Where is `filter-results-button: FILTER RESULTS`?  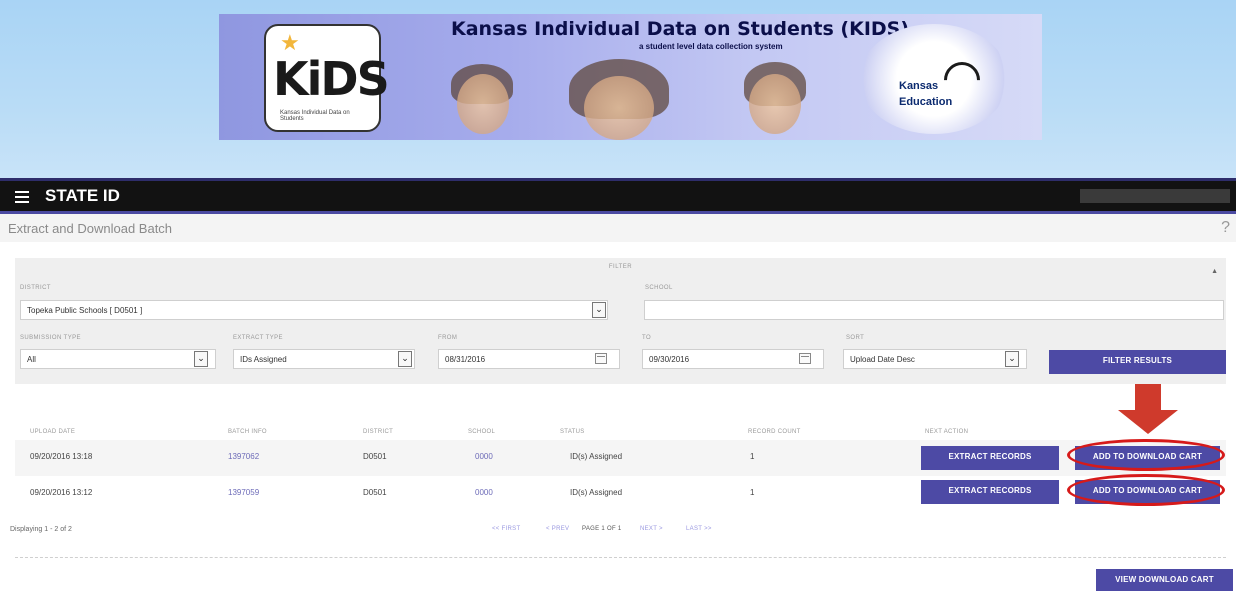 filter-results-button: FILTER RESULTS is located at coordinates (1137, 362).